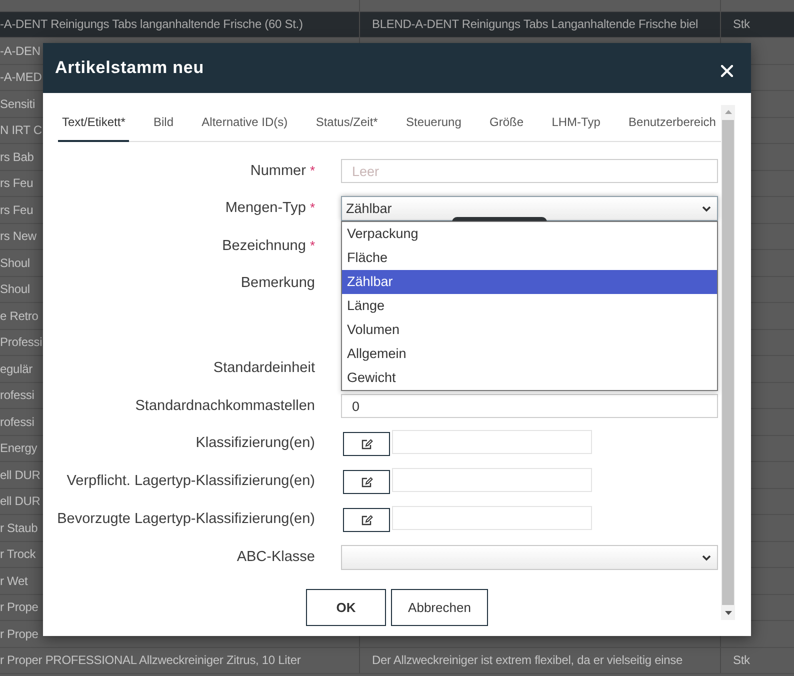 This screenshot has width=794, height=676. I want to click on cancel-button: Abbrechen, so click(439, 607).